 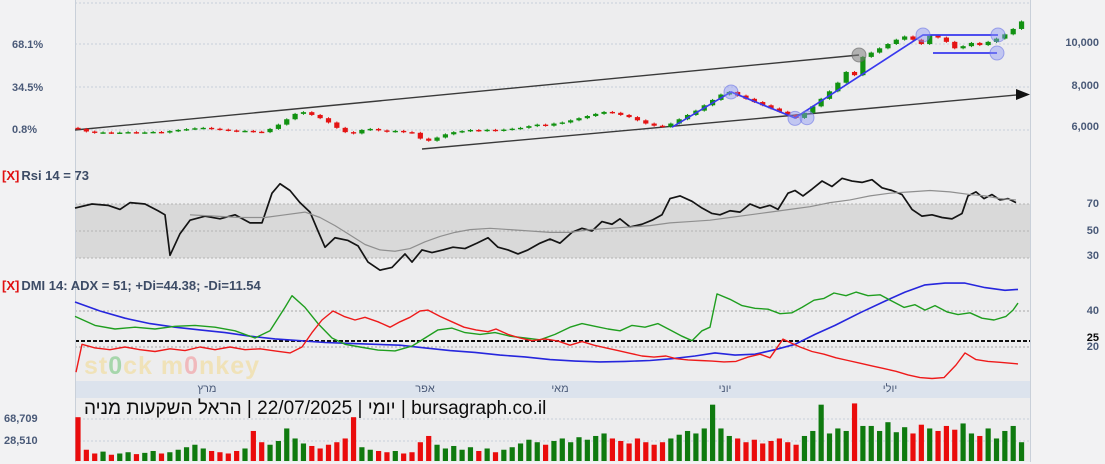 What do you see at coordinates (1092, 347) in the screenshot?
I see `dmi-axis-label: 20` at bounding box center [1092, 347].